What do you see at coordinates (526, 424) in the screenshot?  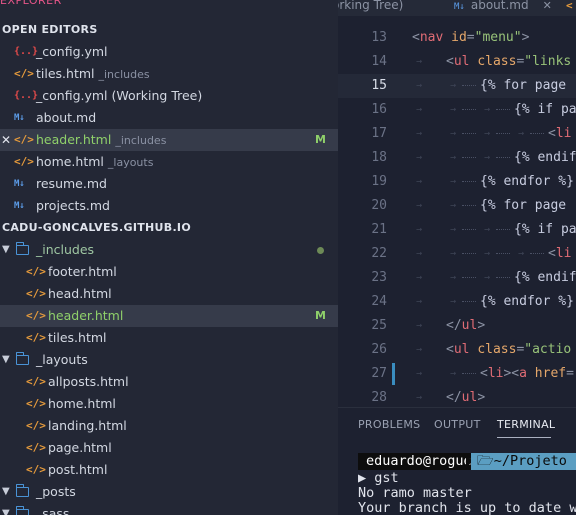 I see `tab-terminal: TERMINAL` at bounding box center [526, 424].